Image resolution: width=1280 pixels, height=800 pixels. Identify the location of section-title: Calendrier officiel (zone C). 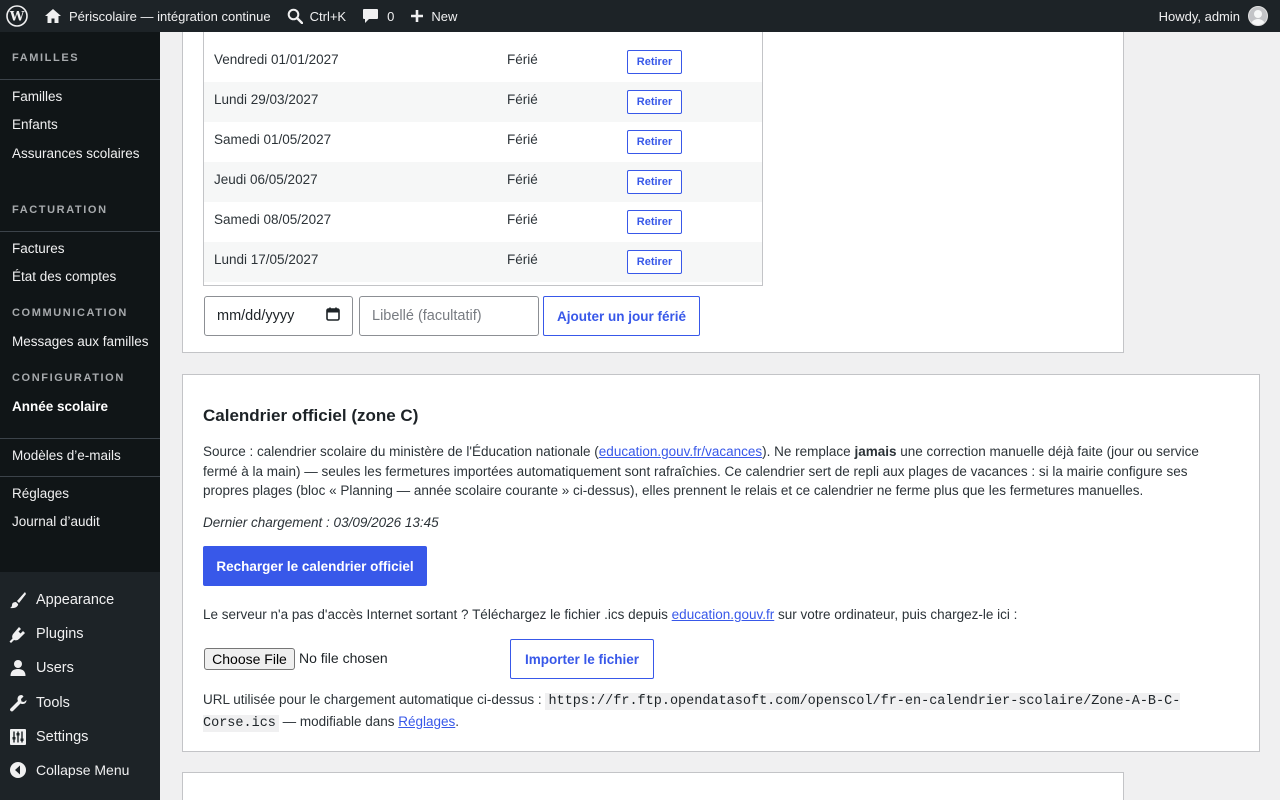
(311, 415).